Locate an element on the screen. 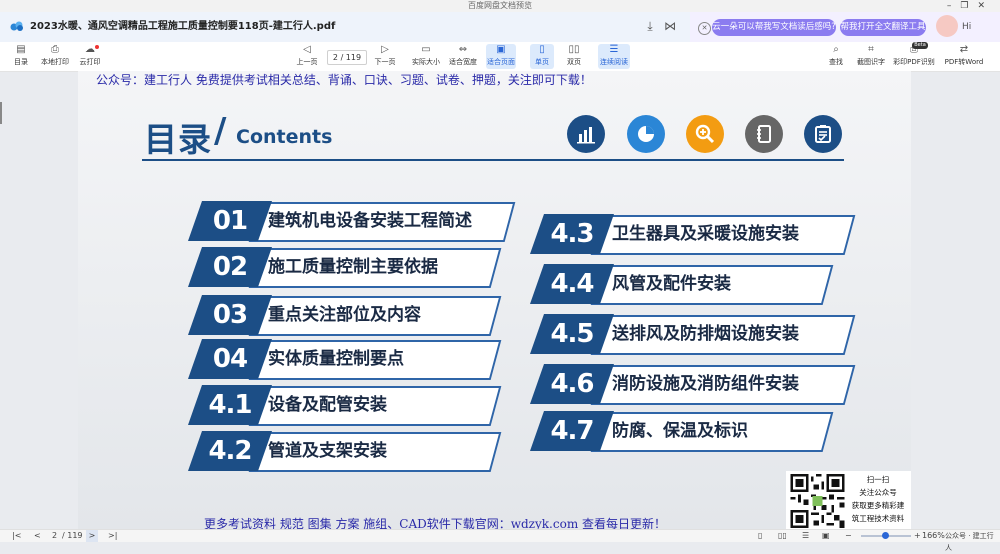  window-title: 百度网盘文档预览 is located at coordinates (500, 5).